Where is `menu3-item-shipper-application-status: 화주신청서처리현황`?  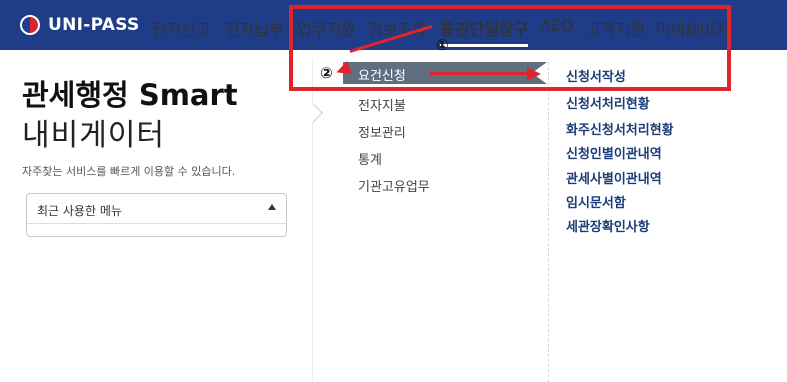 menu3-item-shipper-application-status: 화주신청서처리현황 is located at coordinates (620, 128).